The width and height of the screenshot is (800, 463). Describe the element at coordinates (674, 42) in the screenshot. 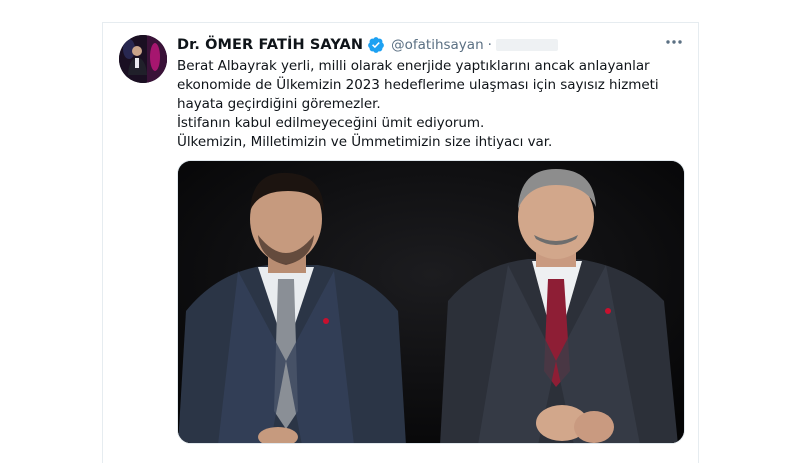

I see `more-options-icon` at that location.